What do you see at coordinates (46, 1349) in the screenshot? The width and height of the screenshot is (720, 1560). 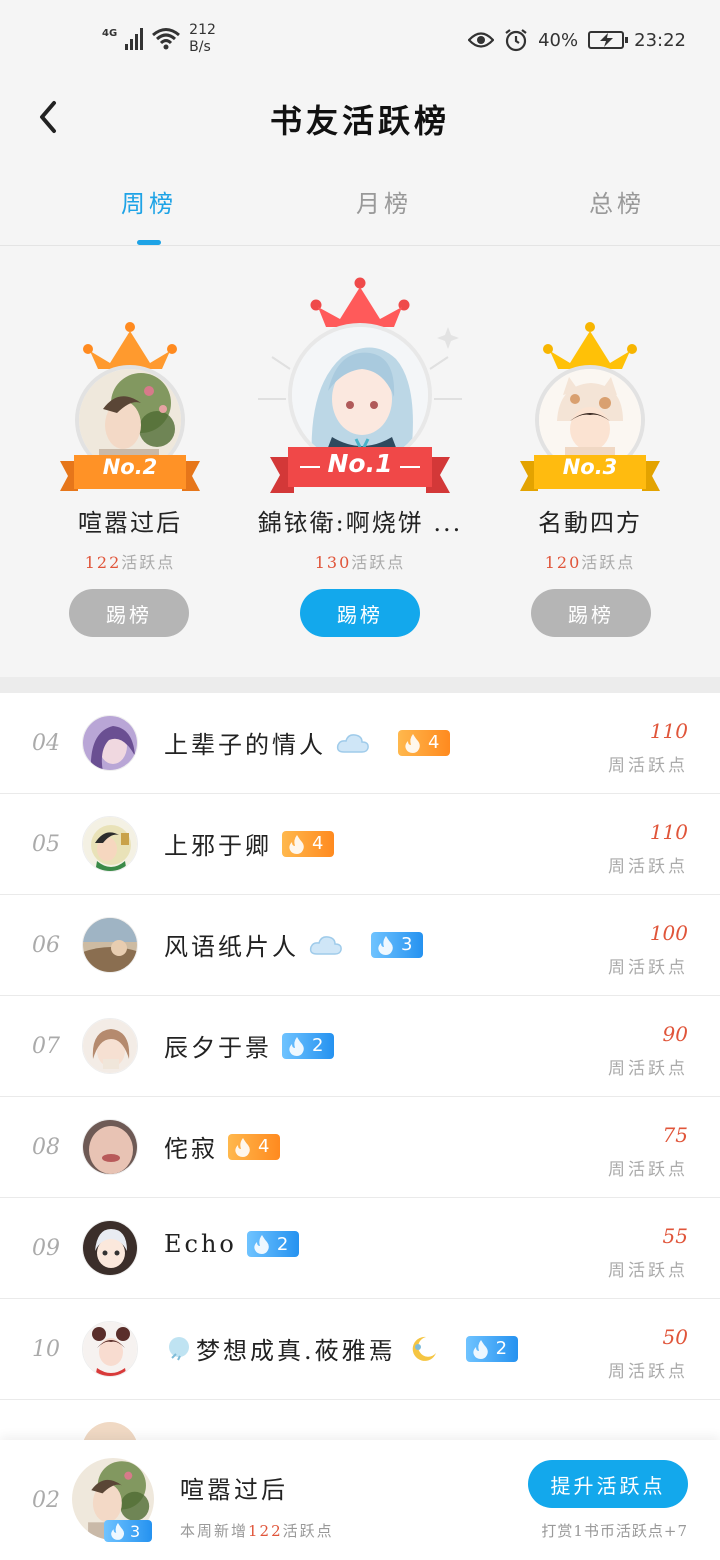 I see `rank-number: 10` at bounding box center [46, 1349].